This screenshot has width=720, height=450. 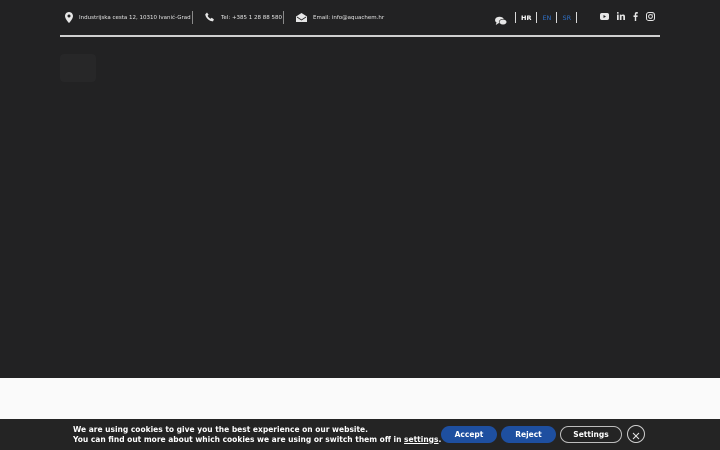 I want to click on linkedin-icon, so click(x=621, y=16).